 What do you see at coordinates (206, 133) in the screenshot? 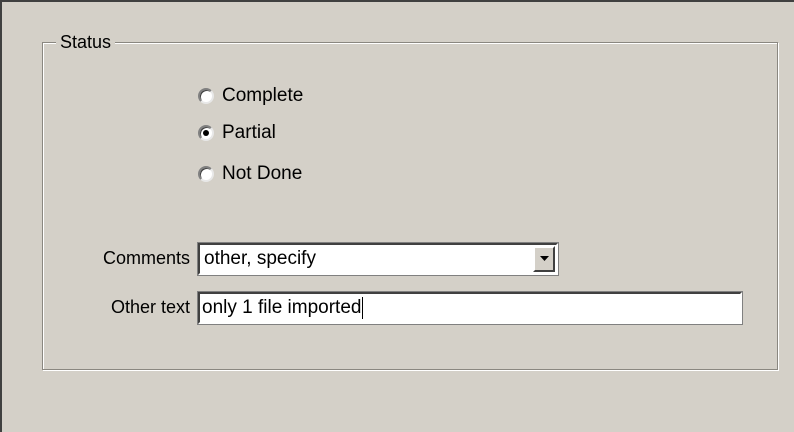
I see `radio-button-checked-icon` at bounding box center [206, 133].